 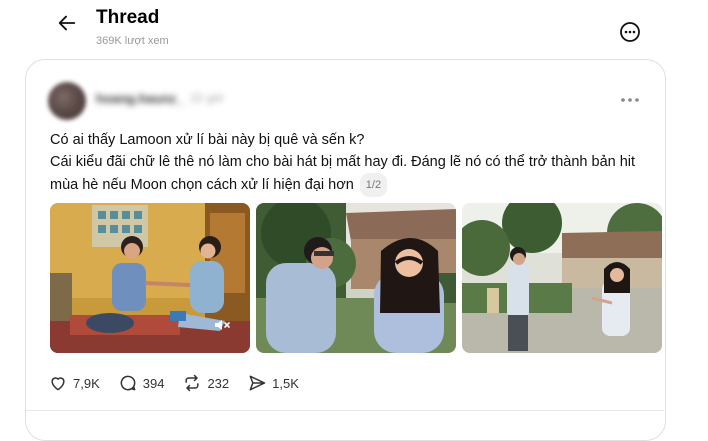 I want to click on post-time: 22 giờ, so click(x=207, y=98).